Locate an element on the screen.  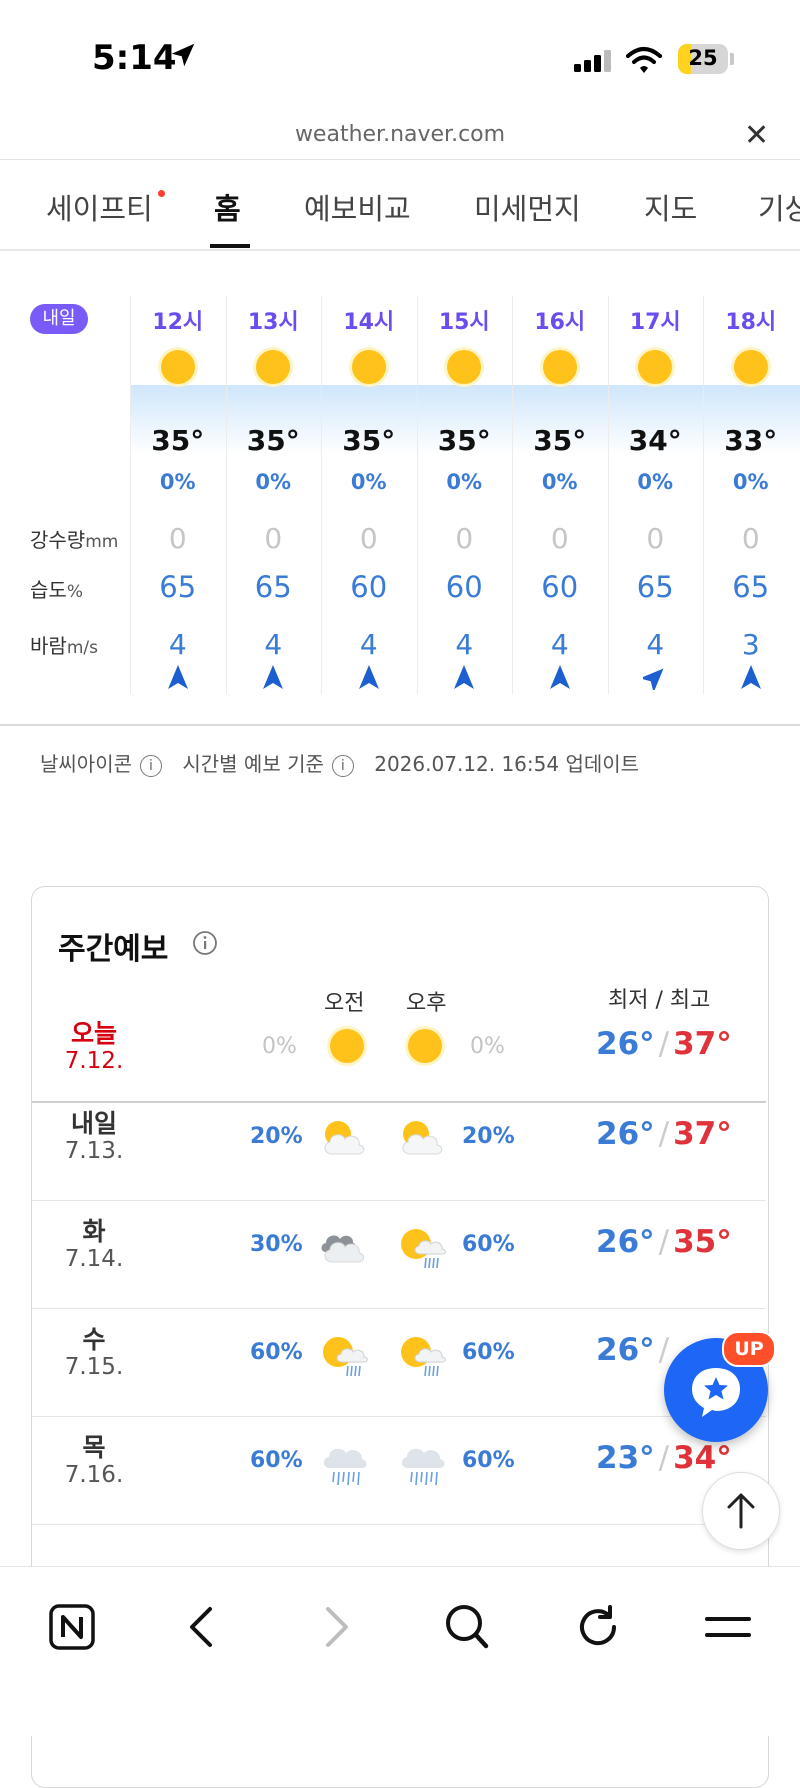
forecast-basis-label: 시간별 예보 기준 is located at coordinates (253, 764).